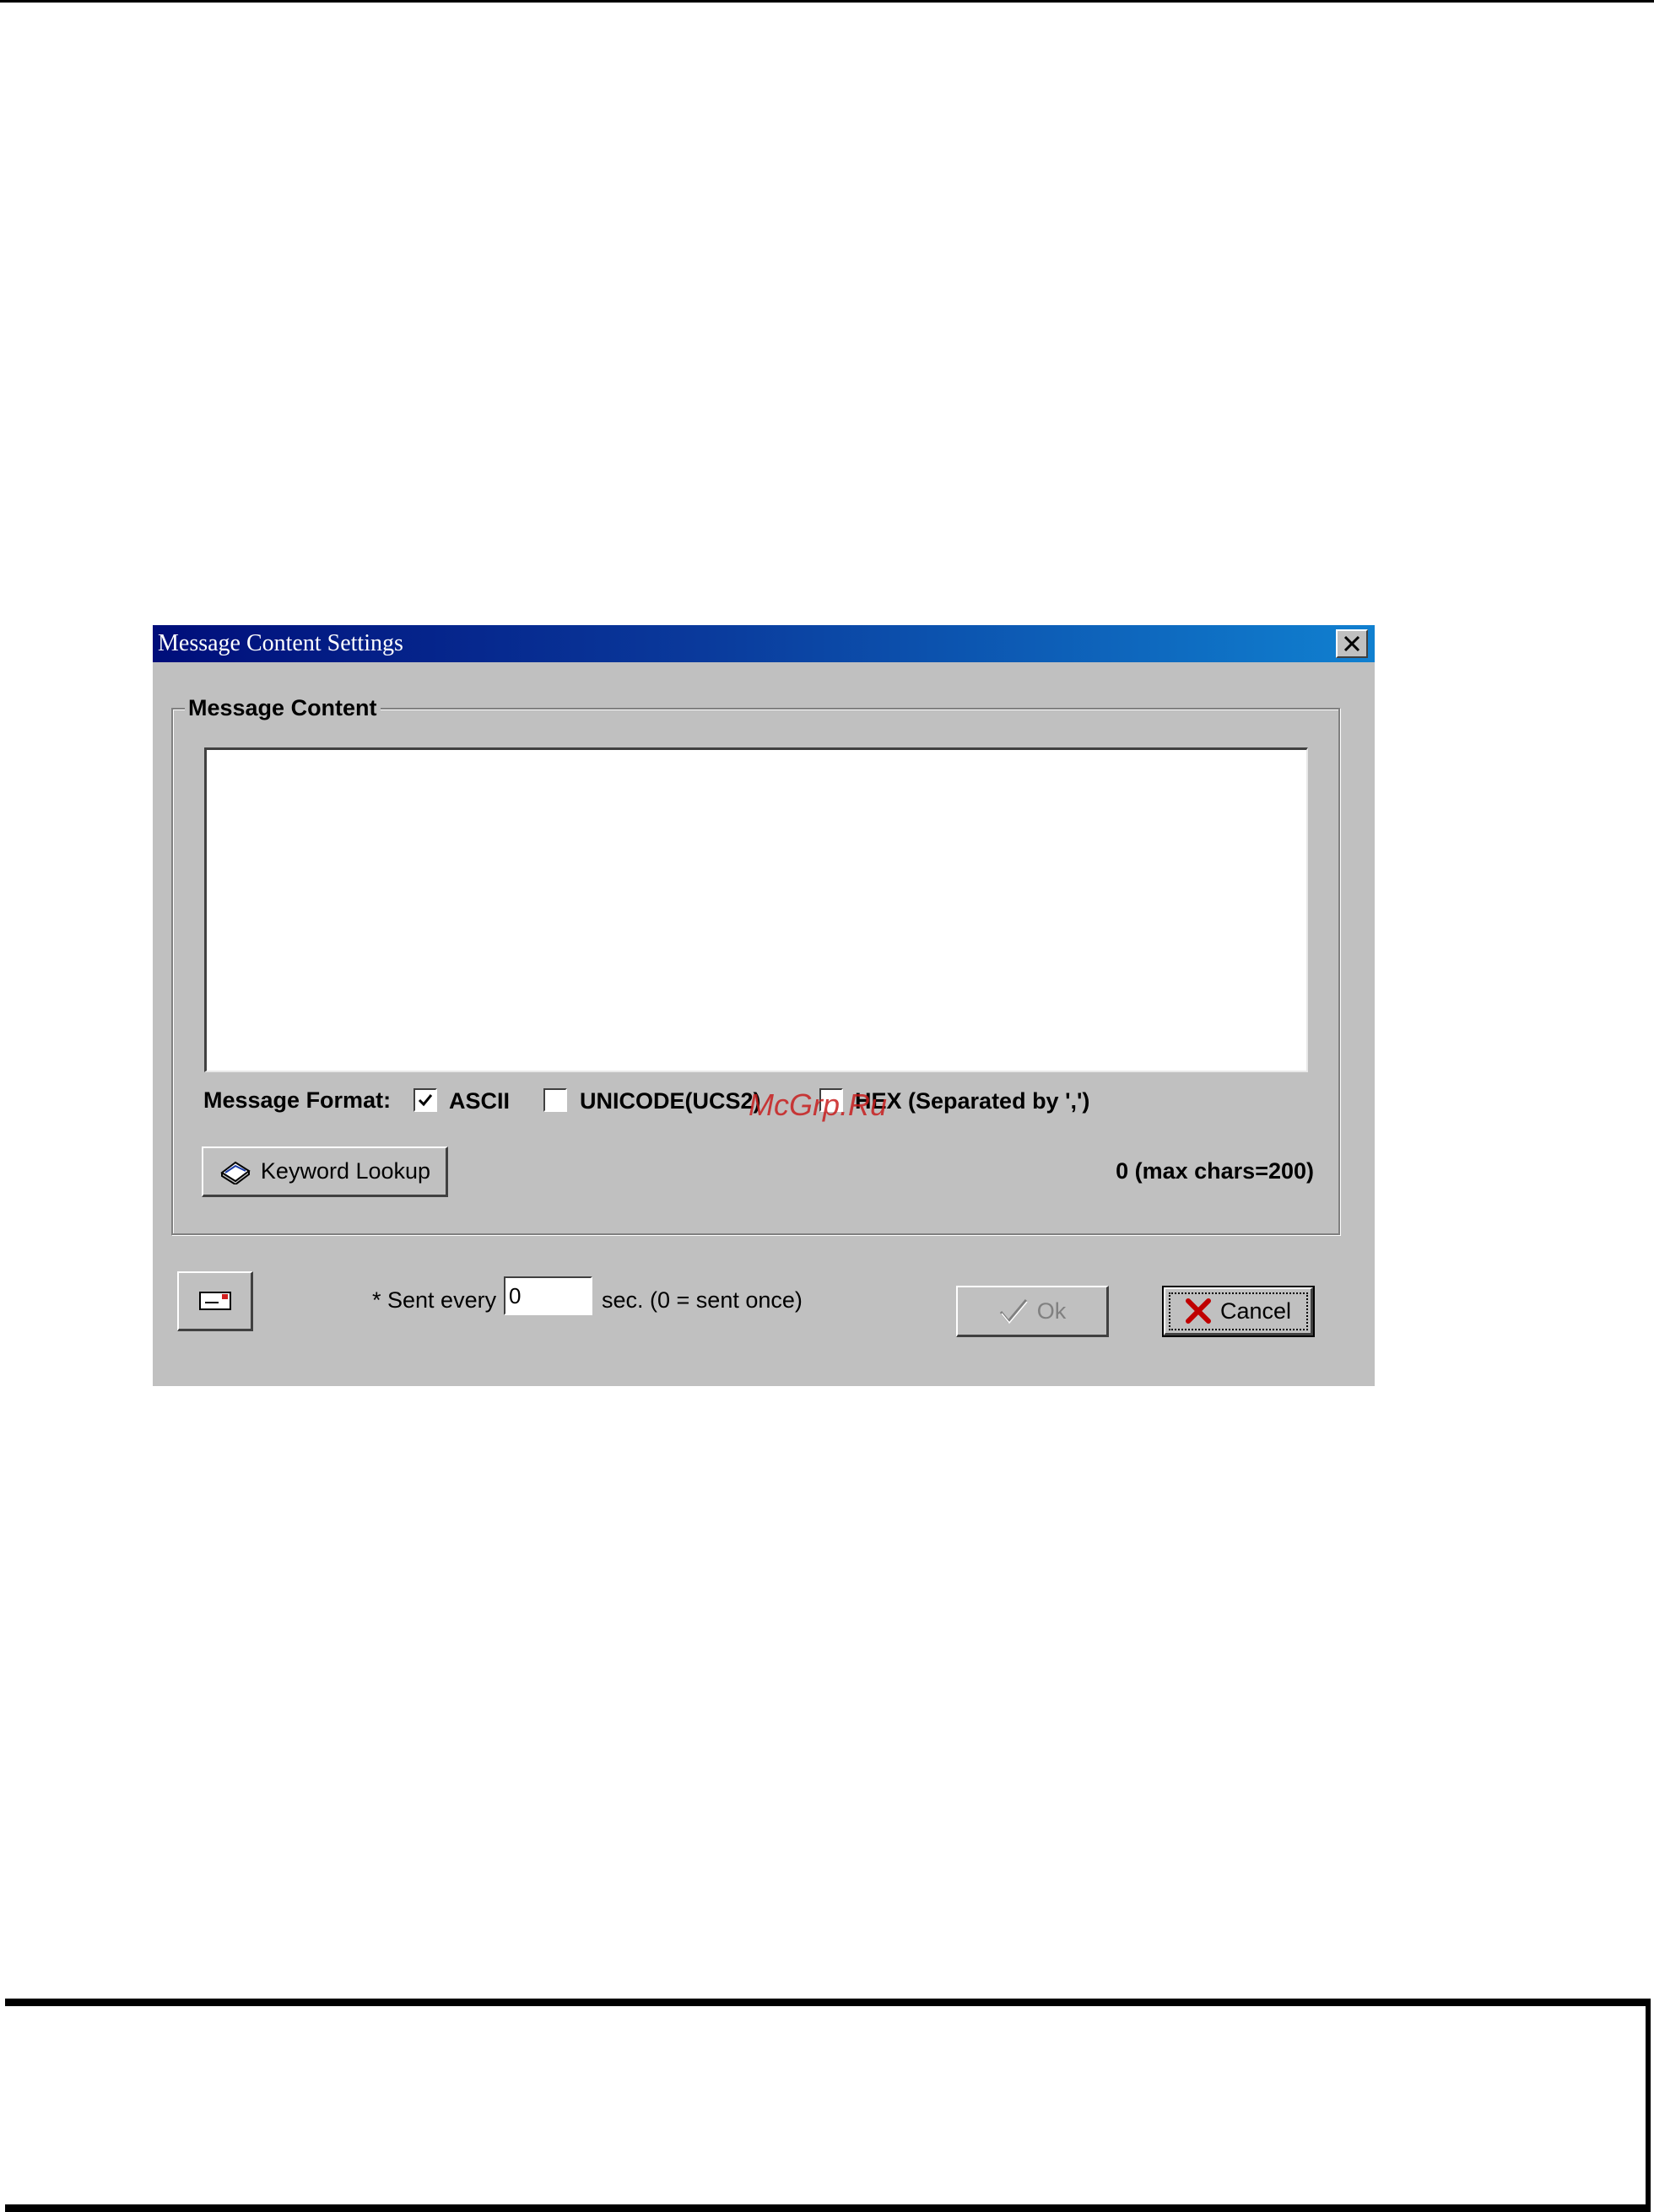  I want to click on unicode-checkbox, so click(555, 1100).